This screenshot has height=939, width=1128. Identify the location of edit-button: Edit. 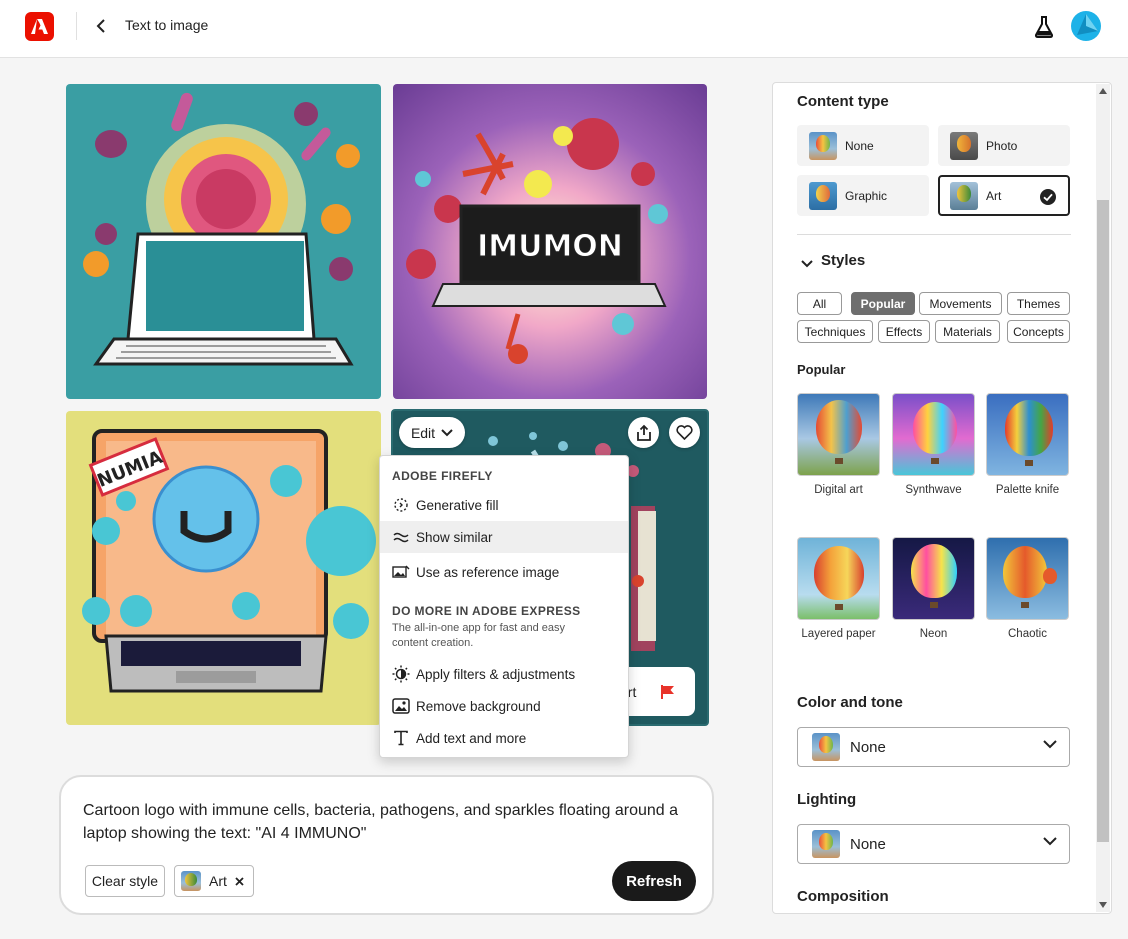
(432, 432).